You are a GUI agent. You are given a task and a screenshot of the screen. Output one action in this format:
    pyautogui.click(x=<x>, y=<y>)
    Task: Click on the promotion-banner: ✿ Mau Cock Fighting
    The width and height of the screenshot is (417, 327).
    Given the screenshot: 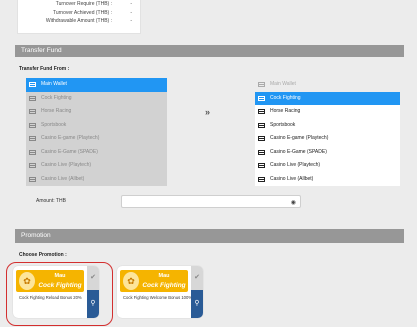 What is the action you would take?
    pyautogui.click(x=154, y=281)
    